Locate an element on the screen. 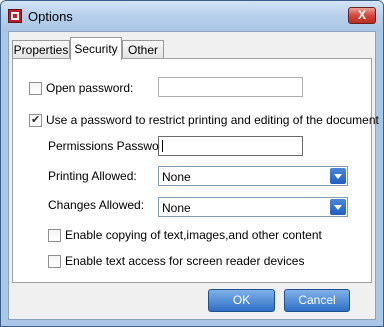 The height and width of the screenshot is (327, 384). open-password-label: Open password: is located at coordinates (90, 88).